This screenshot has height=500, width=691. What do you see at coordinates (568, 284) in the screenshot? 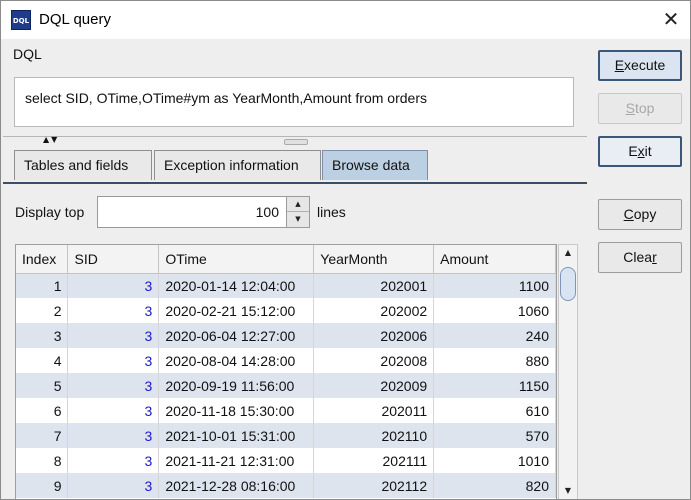
I see `scrollbar-thumb` at bounding box center [568, 284].